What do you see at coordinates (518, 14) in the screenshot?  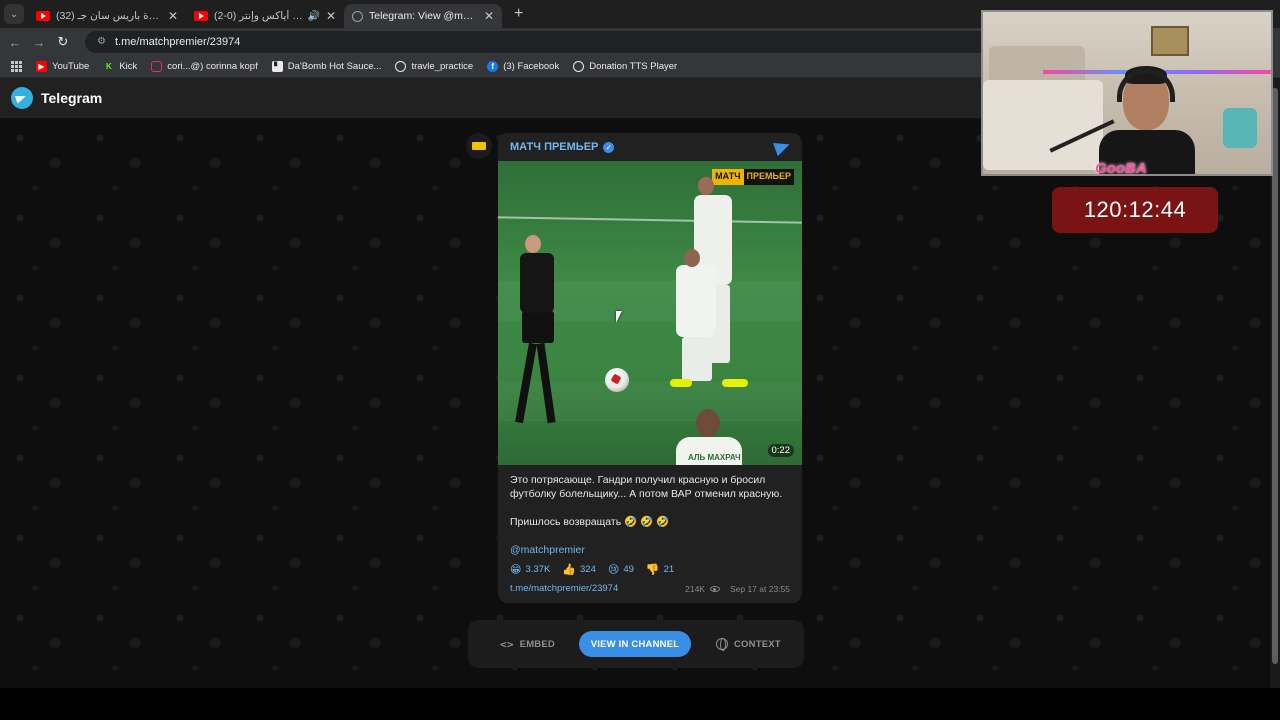 I see `new-tab-button: +` at bounding box center [518, 14].